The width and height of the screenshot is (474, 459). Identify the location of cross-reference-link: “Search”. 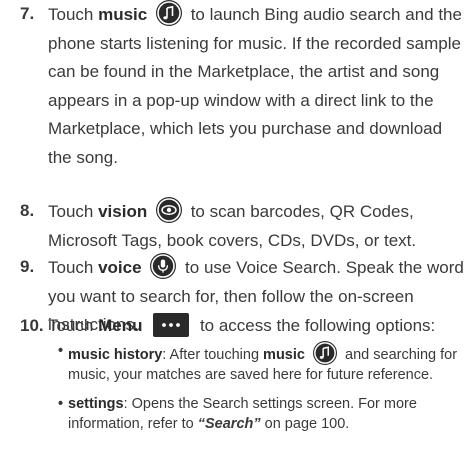
(229, 424).